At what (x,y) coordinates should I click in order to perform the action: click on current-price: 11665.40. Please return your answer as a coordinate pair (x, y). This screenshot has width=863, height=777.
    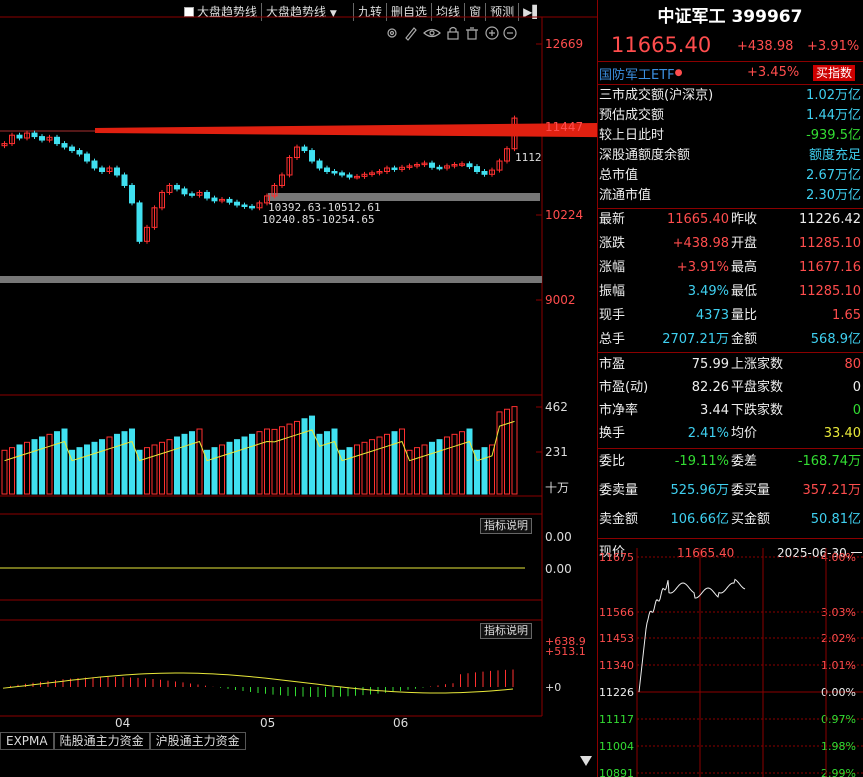
    Looking at the image, I should click on (661, 45).